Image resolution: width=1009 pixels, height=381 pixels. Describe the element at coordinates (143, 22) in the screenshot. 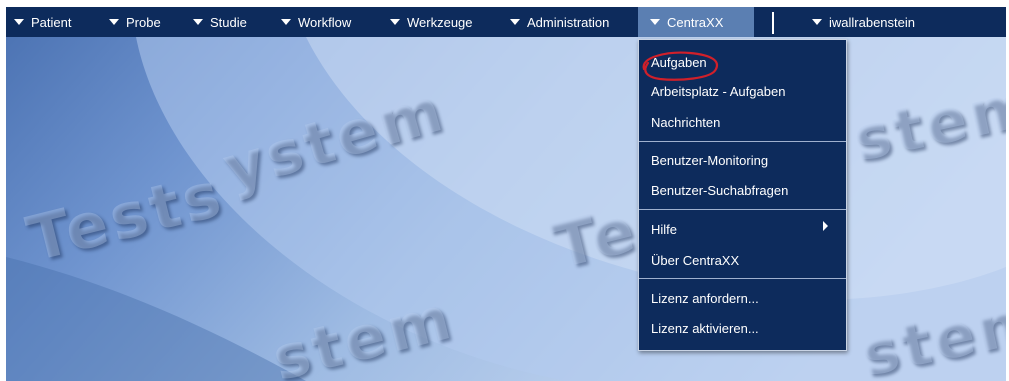

I see `nav-item-label: Probe` at that location.